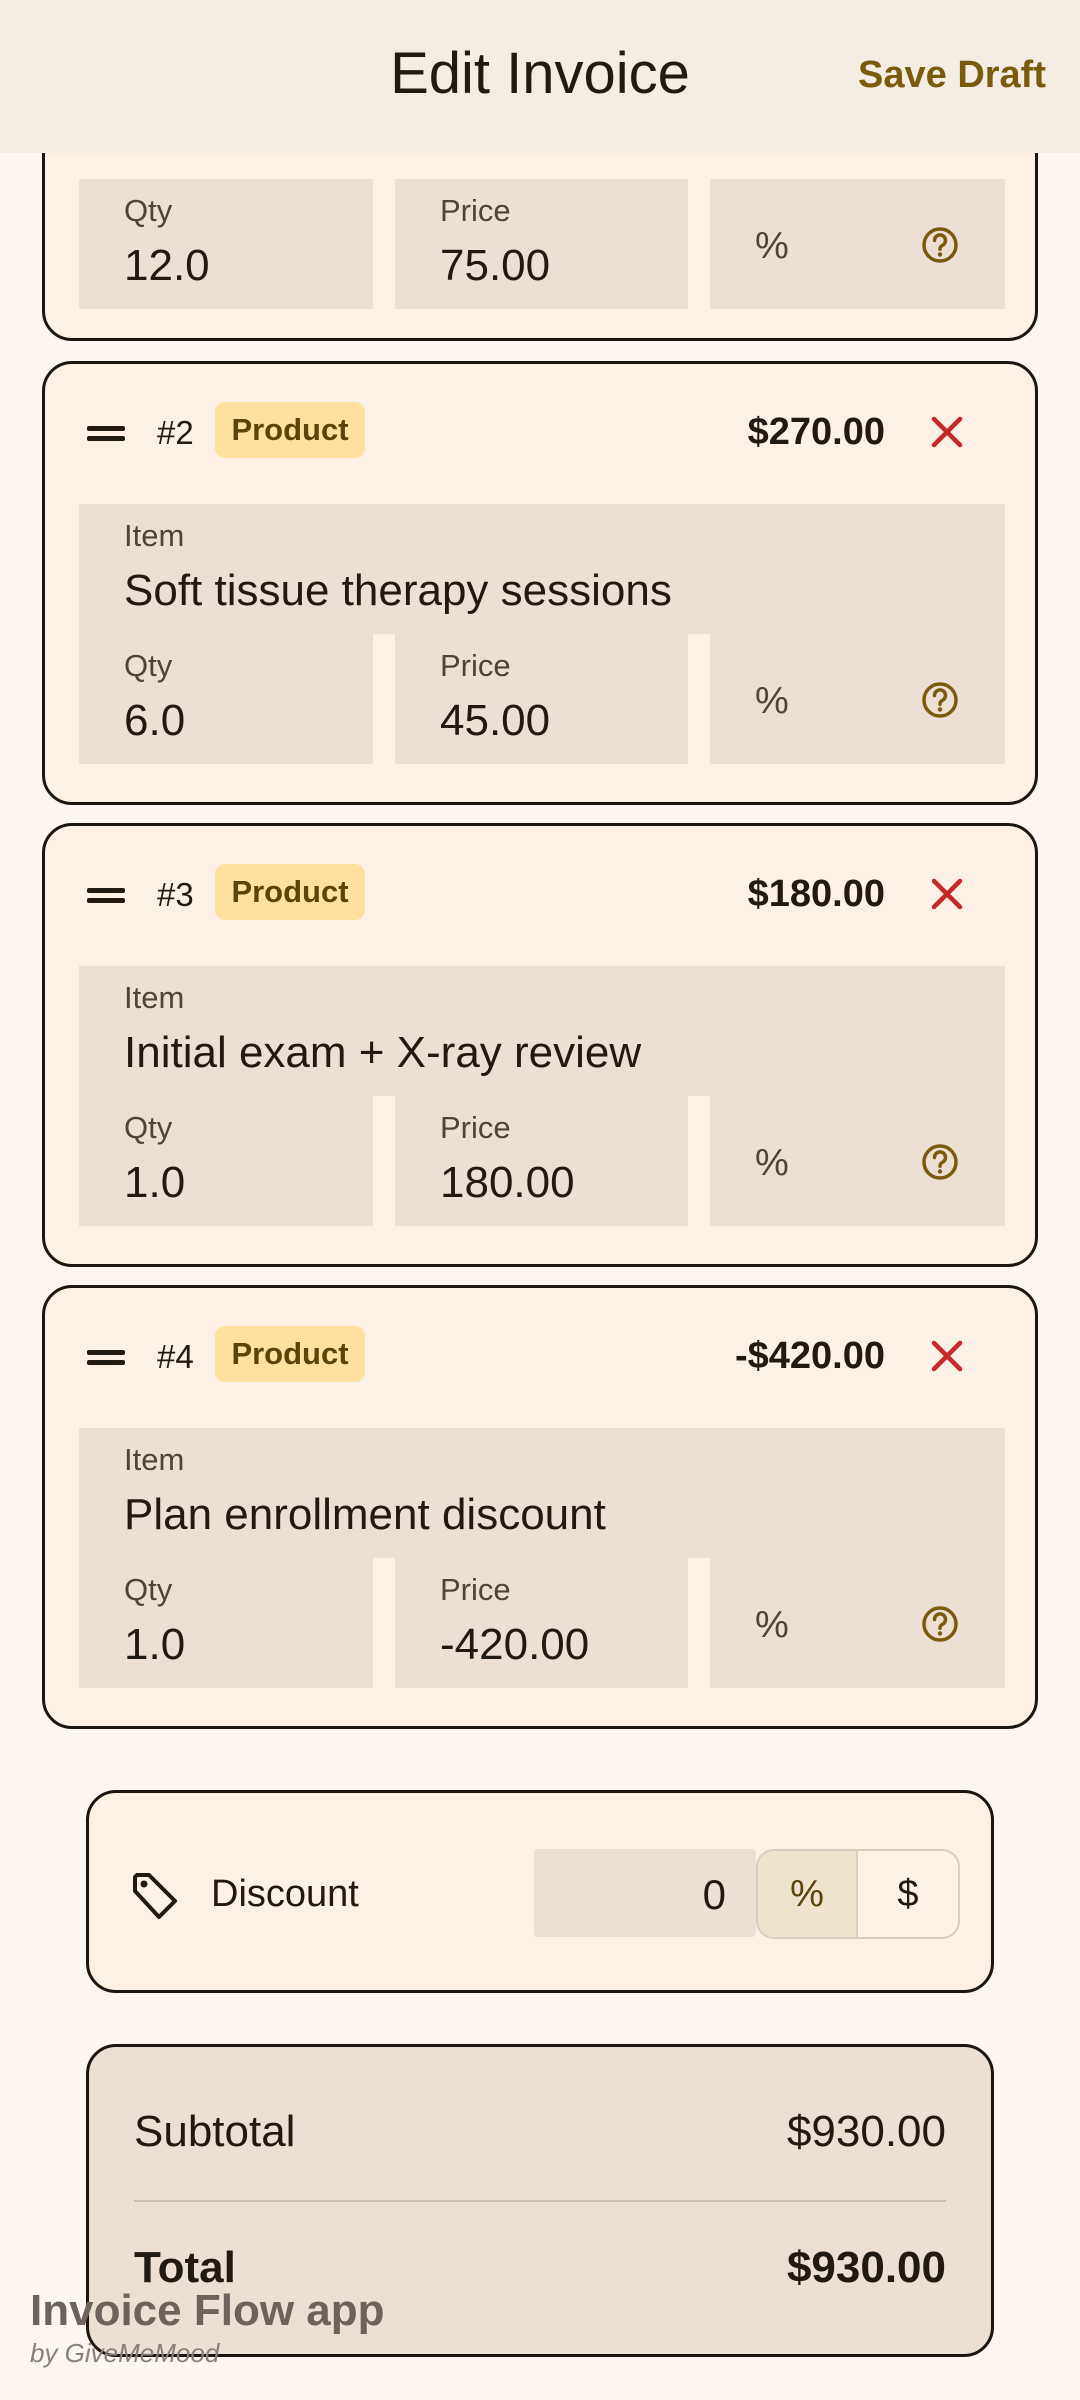 The image size is (1080, 2400). Describe the element at coordinates (515, 1644) in the screenshot. I see `price-value: -420.00` at that location.